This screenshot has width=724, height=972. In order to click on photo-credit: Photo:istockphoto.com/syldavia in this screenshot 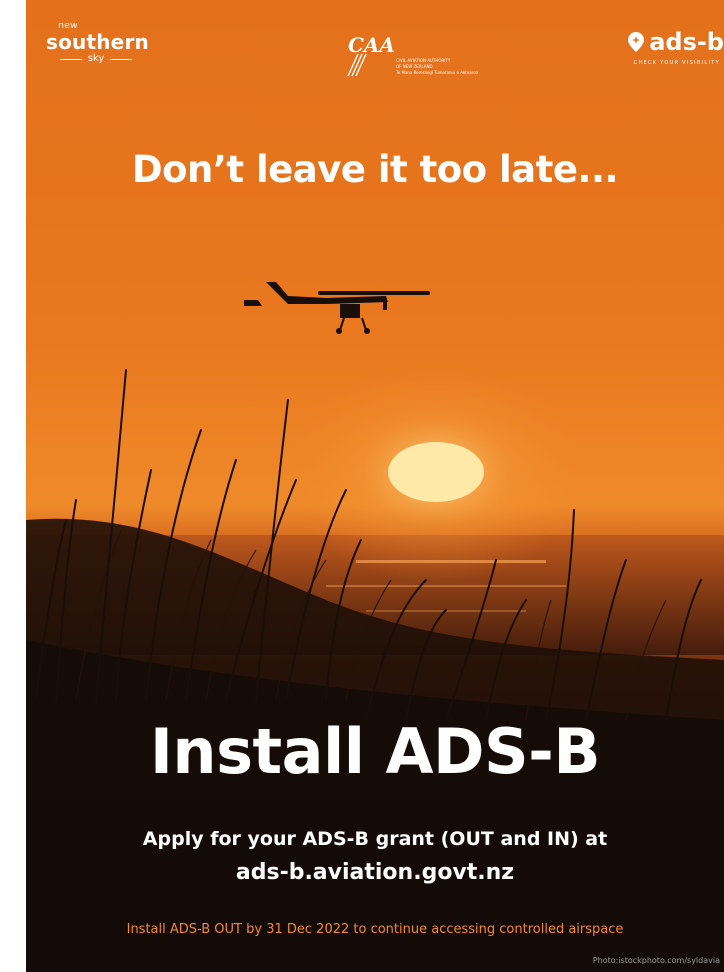, I will do `click(656, 960)`.